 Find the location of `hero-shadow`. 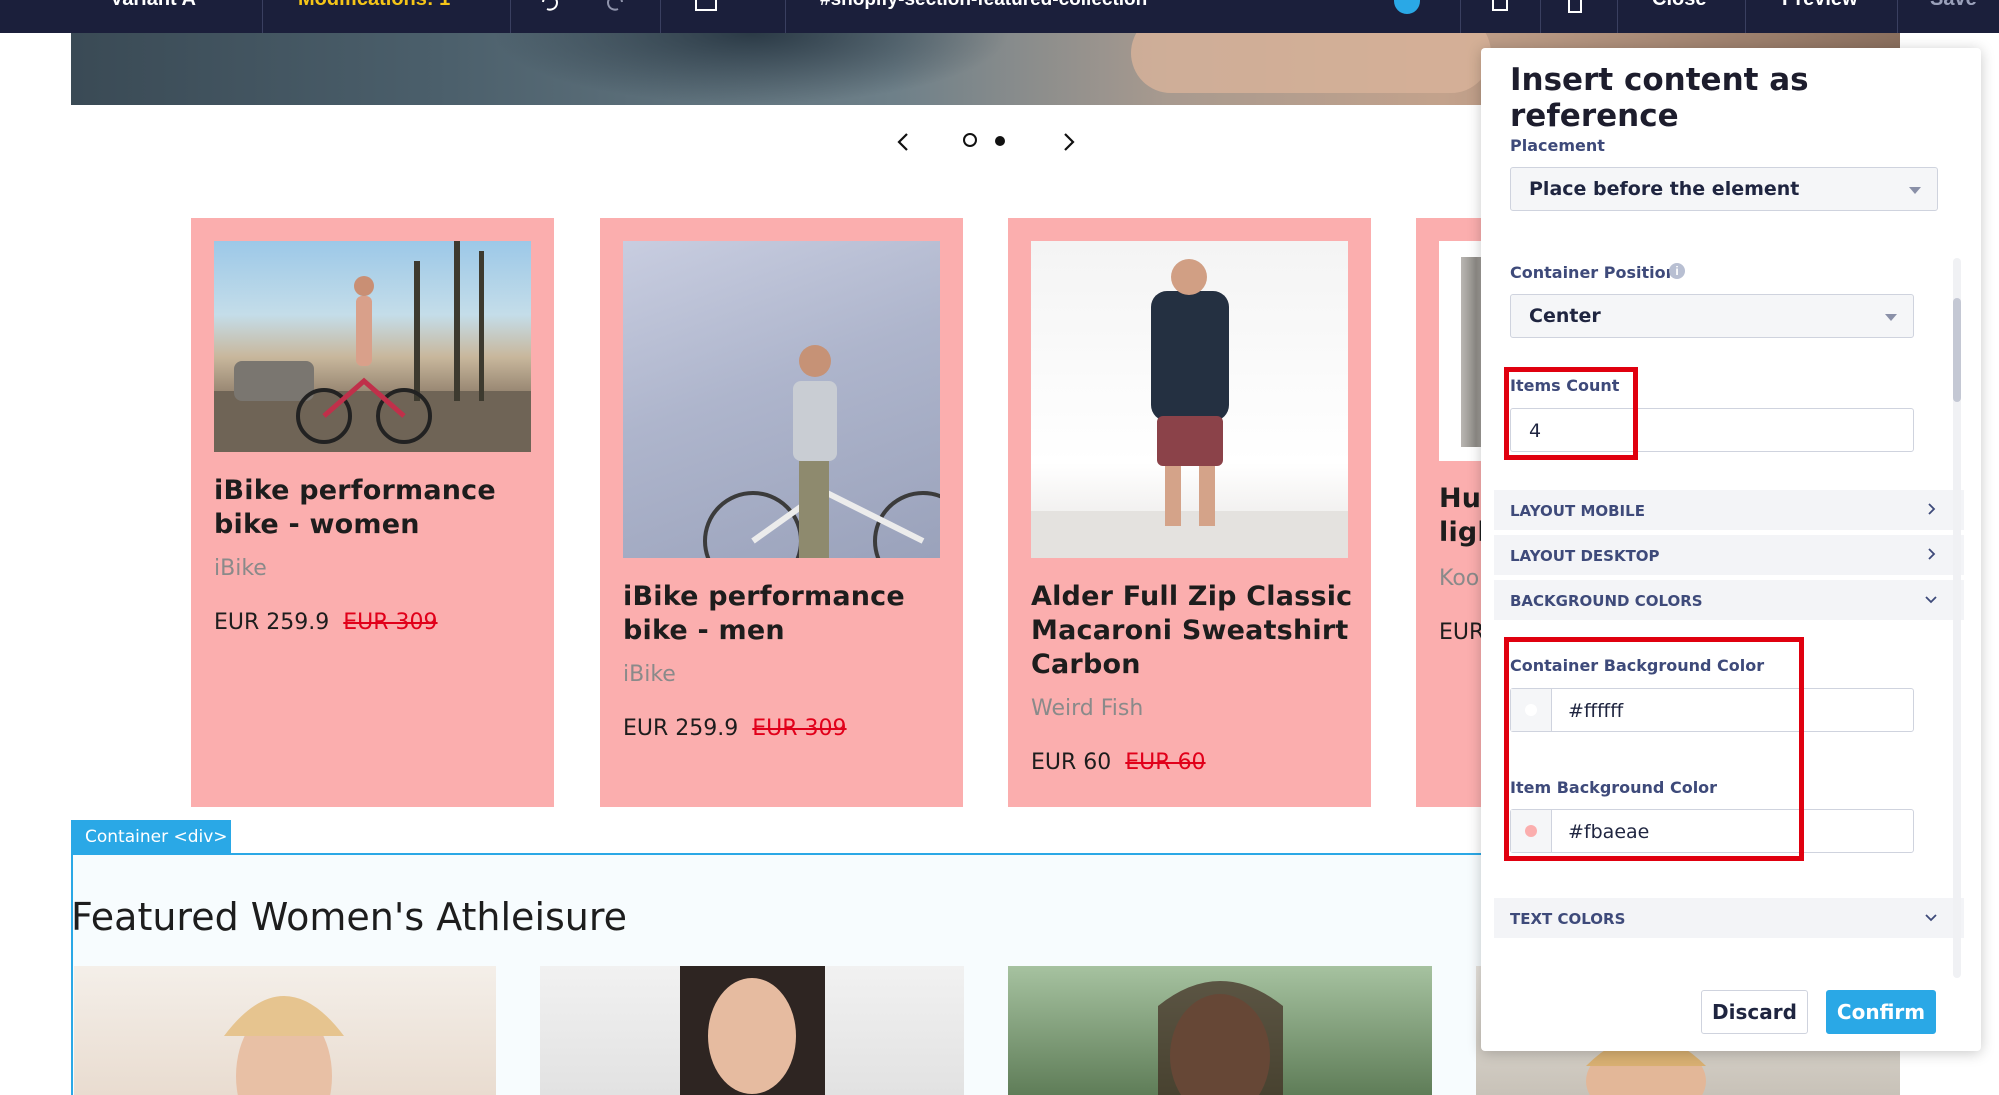

hero-shadow is located at coordinates (751, 69).